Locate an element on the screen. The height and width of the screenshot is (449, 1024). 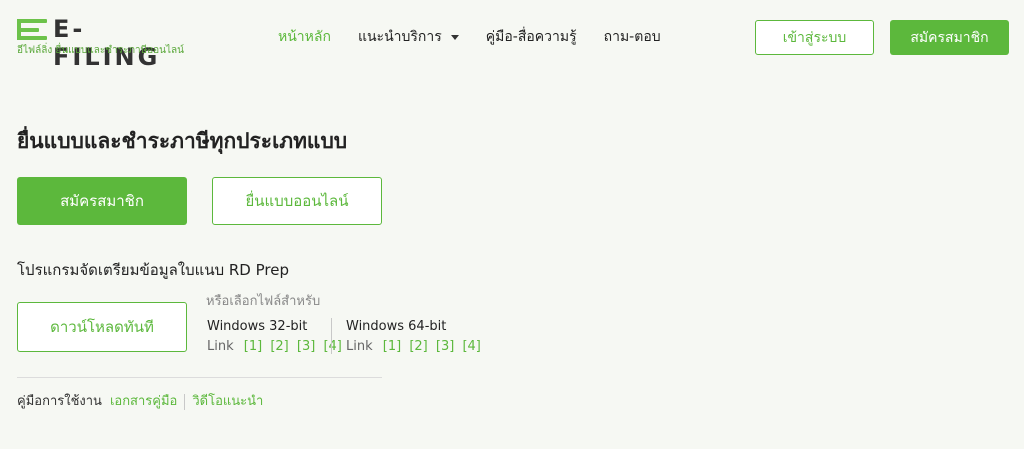
nav-manuals-label: คู่มือ-สื่อความรู้ is located at coordinates (531, 37).